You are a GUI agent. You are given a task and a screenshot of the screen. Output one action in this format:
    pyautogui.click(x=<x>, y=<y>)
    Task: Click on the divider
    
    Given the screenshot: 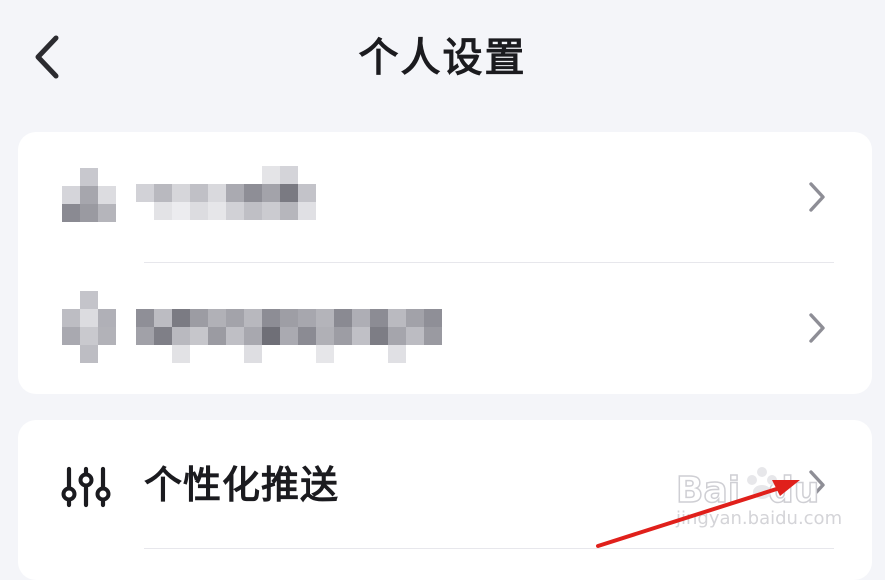 What is the action you would take?
    pyautogui.click(x=489, y=548)
    